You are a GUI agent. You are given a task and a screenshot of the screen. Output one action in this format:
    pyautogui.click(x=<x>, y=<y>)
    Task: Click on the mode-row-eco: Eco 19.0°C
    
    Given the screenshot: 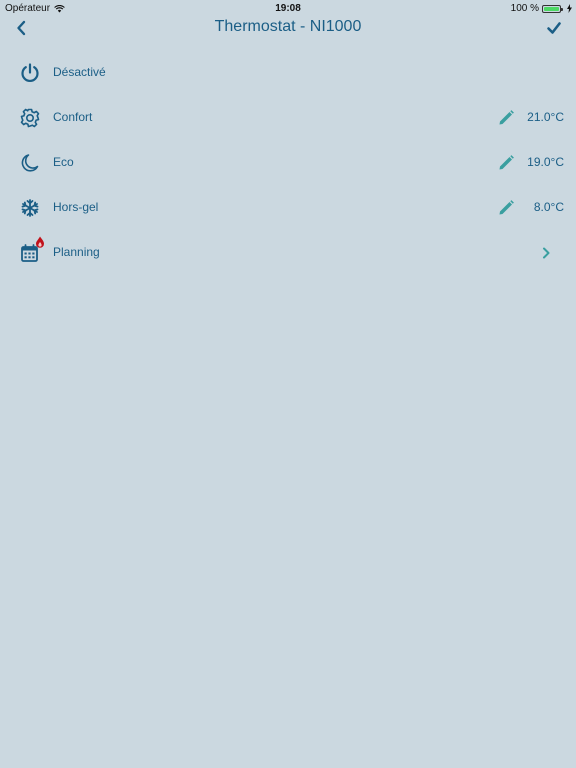 What is the action you would take?
    pyautogui.click(x=288, y=162)
    